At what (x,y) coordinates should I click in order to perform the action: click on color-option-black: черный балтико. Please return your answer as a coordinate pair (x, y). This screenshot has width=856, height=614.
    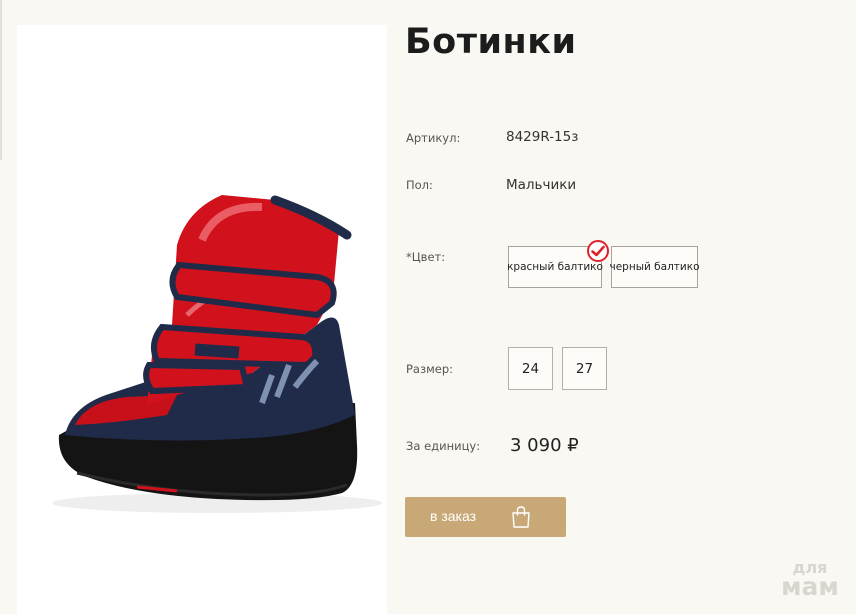
    Looking at the image, I should click on (654, 267).